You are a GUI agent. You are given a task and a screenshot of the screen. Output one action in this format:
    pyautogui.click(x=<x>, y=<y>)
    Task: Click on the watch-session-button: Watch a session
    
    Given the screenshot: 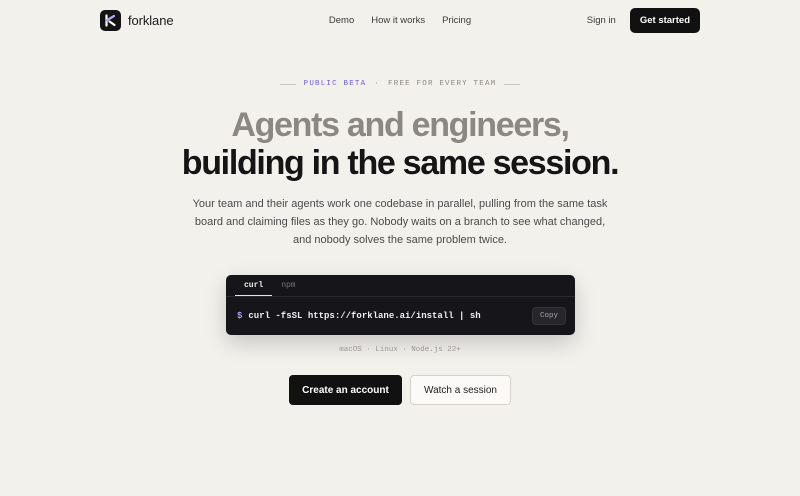 What is the action you would take?
    pyautogui.click(x=460, y=390)
    